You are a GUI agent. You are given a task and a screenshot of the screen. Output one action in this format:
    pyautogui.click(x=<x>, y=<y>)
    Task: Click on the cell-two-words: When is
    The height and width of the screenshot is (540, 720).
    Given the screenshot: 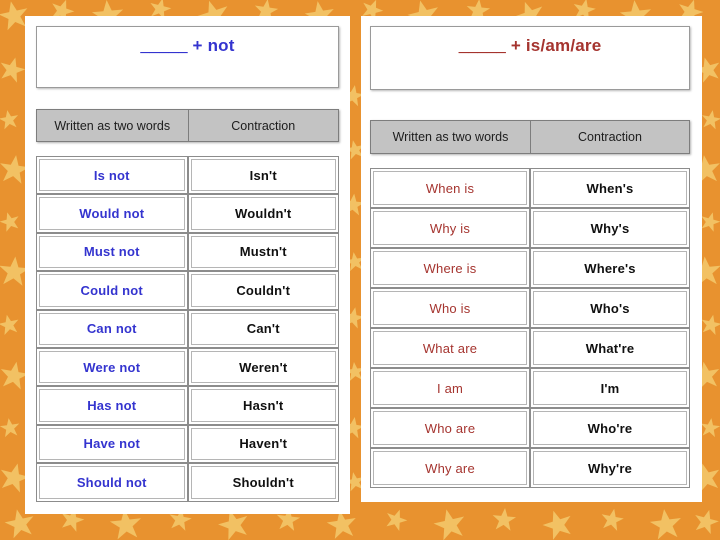 What is the action you would take?
    pyautogui.click(x=450, y=188)
    